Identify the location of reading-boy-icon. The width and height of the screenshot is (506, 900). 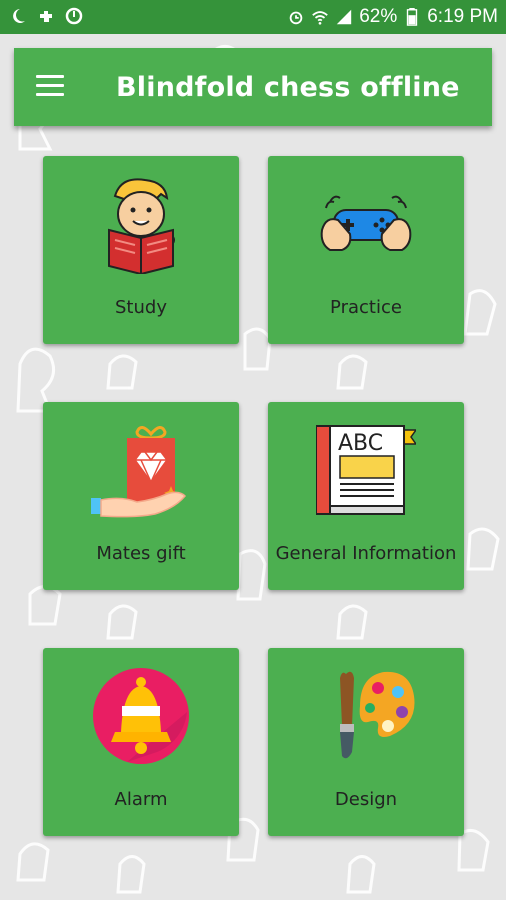
(141, 226).